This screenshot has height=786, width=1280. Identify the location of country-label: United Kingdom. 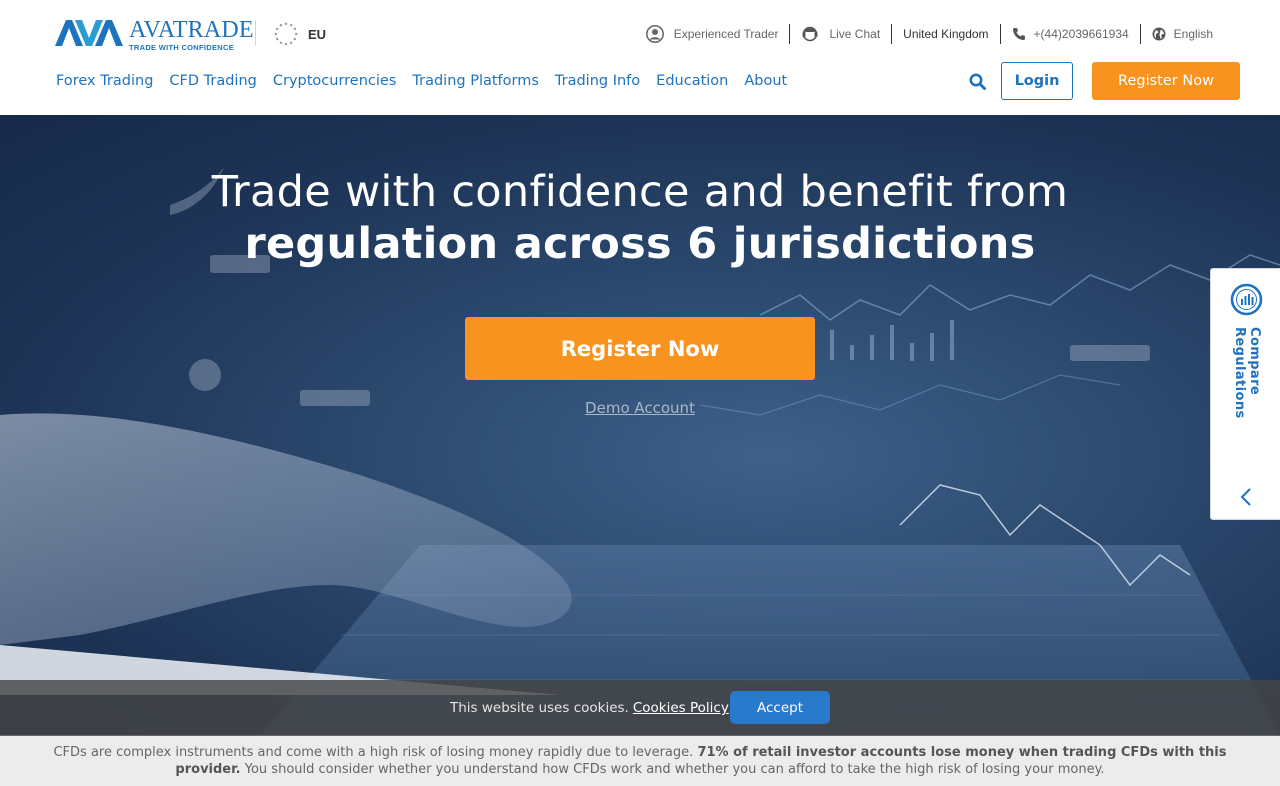
(946, 34).